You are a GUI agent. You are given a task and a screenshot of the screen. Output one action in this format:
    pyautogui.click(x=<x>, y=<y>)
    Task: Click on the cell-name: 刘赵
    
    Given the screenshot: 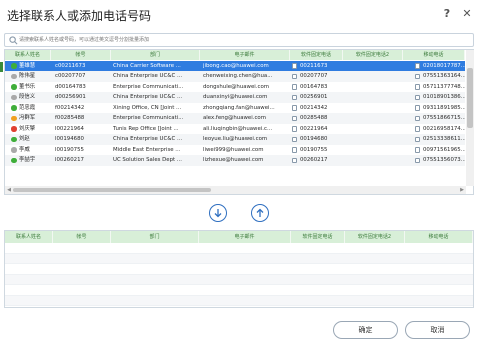 What is the action you would take?
    pyautogui.click(x=24, y=139)
    